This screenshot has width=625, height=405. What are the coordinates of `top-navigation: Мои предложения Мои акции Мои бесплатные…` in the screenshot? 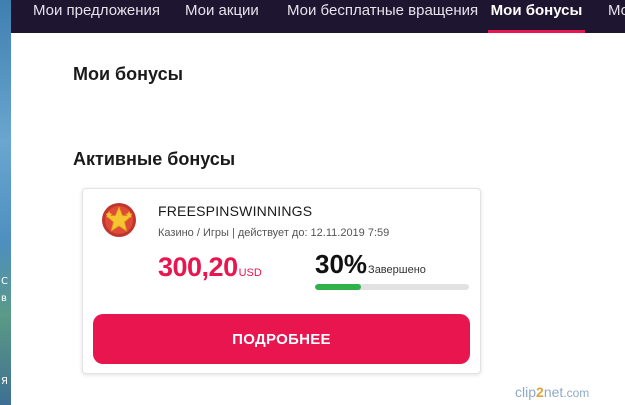 It's located at (318, 16).